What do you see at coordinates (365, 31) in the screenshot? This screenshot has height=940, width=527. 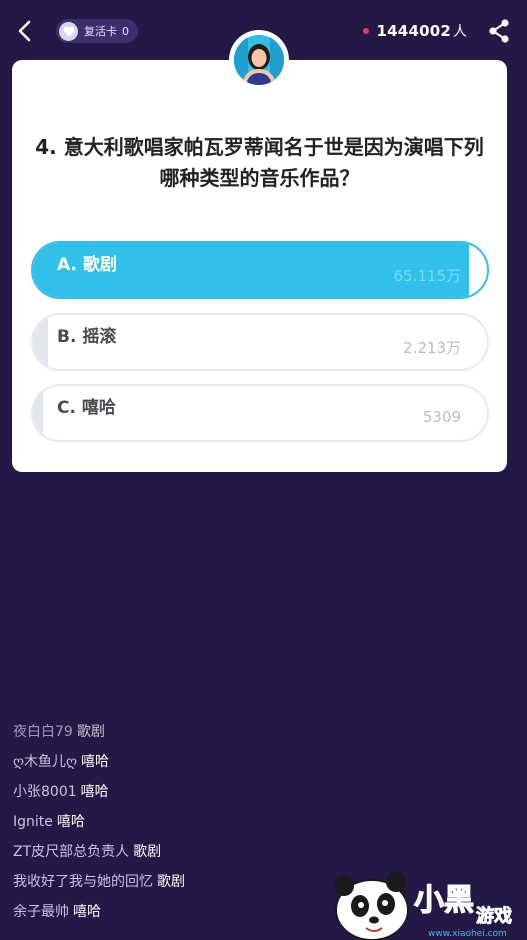 I see `live-dot-icon` at bounding box center [365, 31].